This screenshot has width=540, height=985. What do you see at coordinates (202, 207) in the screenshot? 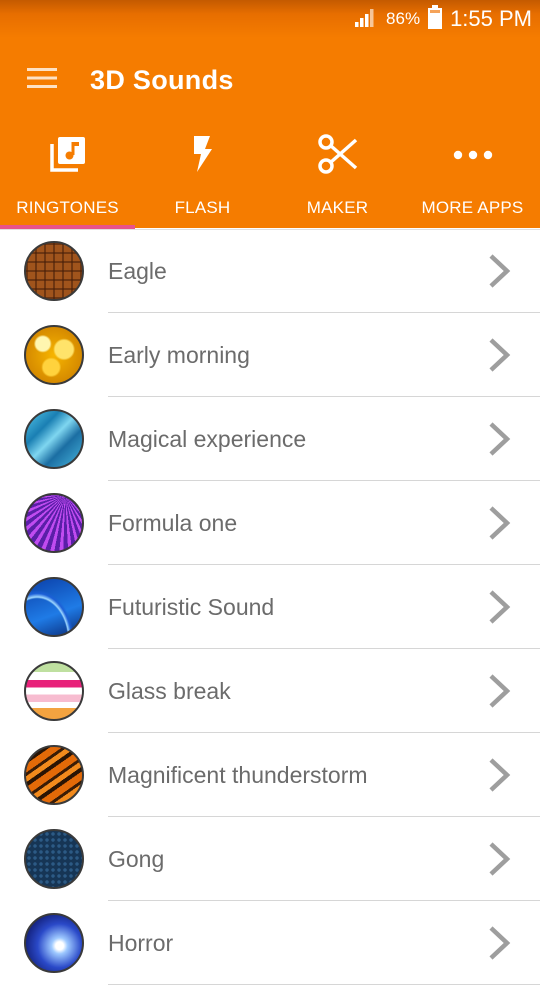
I see `tab-label: FLASH` at bounding box center [202, 207].